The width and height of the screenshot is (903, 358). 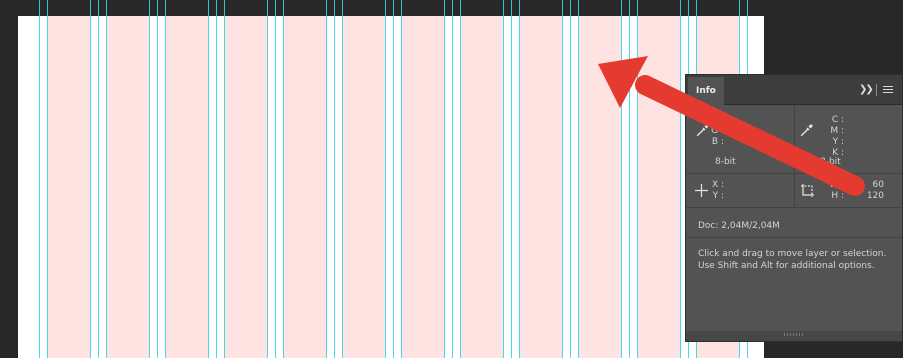 I want to click on g-label: G :, so click(x=717, y=131).